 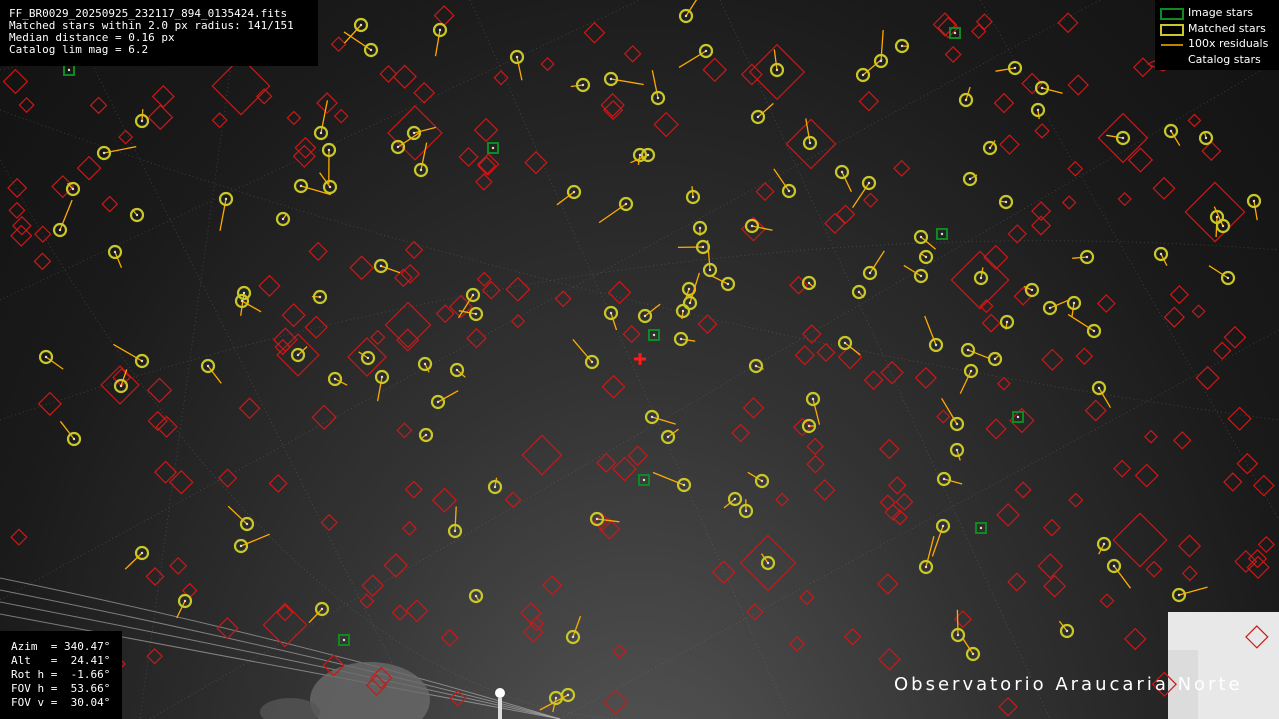 I want to click on yellow-square-icon, so click(x=1172, y=29).